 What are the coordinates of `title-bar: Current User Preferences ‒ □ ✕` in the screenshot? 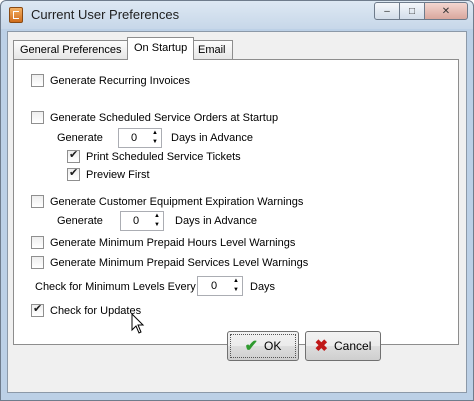 It's located at (237, 15).